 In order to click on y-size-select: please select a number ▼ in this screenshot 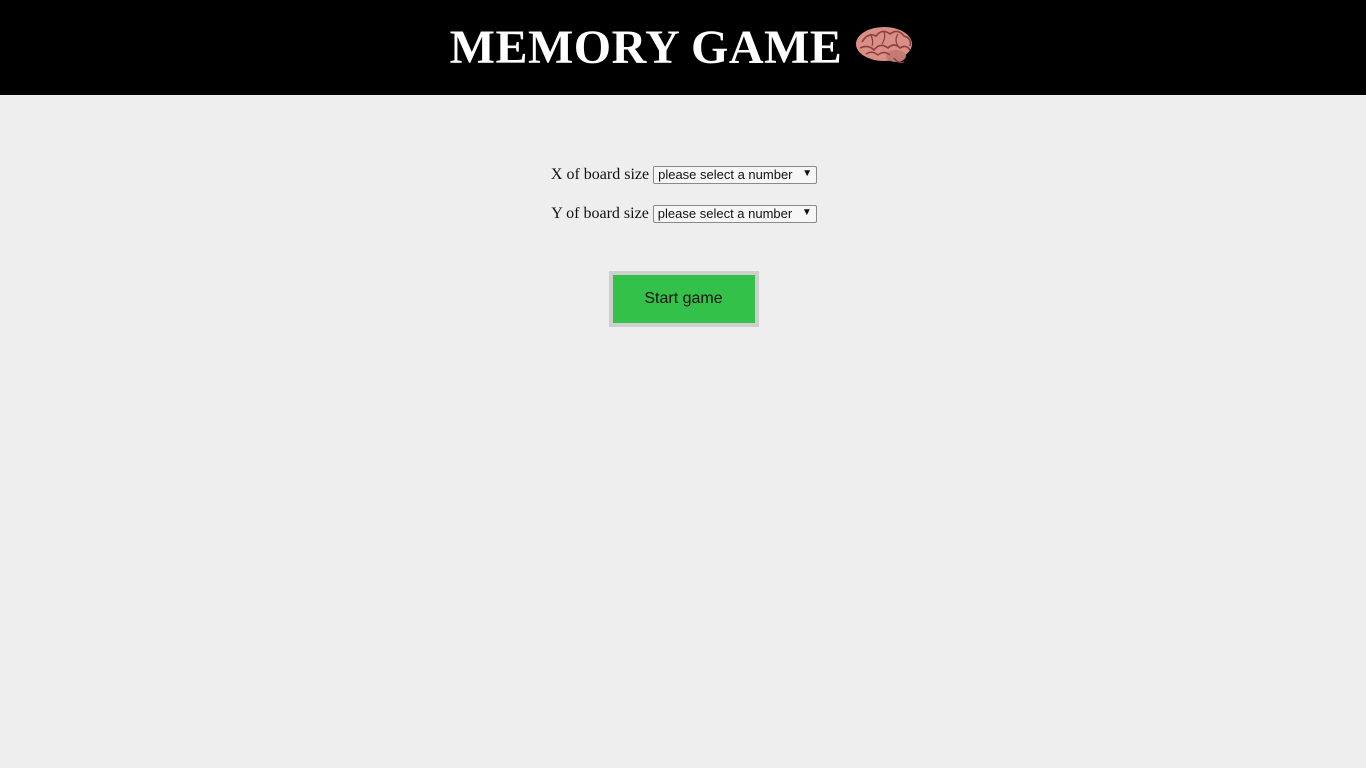, I will do `click(734, 214)`.